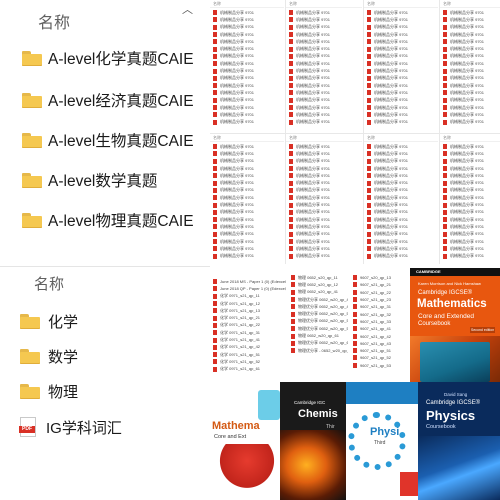 The height and width of the screenshot is (500, 500). Describe the element at coordinates (318, 277) in the screenshot. I see `list-item: 物理 0652_s20_qp_11` at that location.